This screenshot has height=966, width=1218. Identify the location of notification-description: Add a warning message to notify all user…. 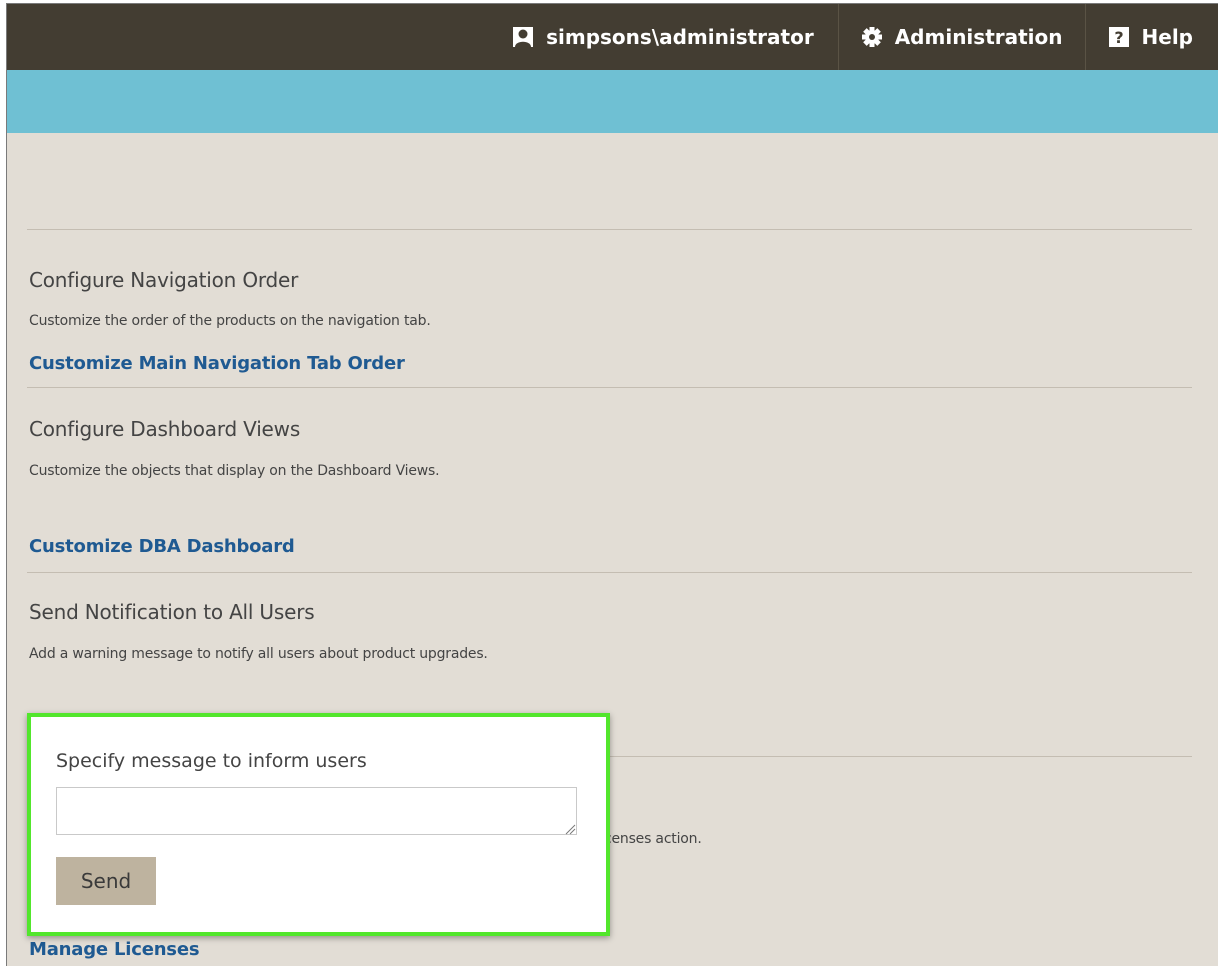
(258, 654).